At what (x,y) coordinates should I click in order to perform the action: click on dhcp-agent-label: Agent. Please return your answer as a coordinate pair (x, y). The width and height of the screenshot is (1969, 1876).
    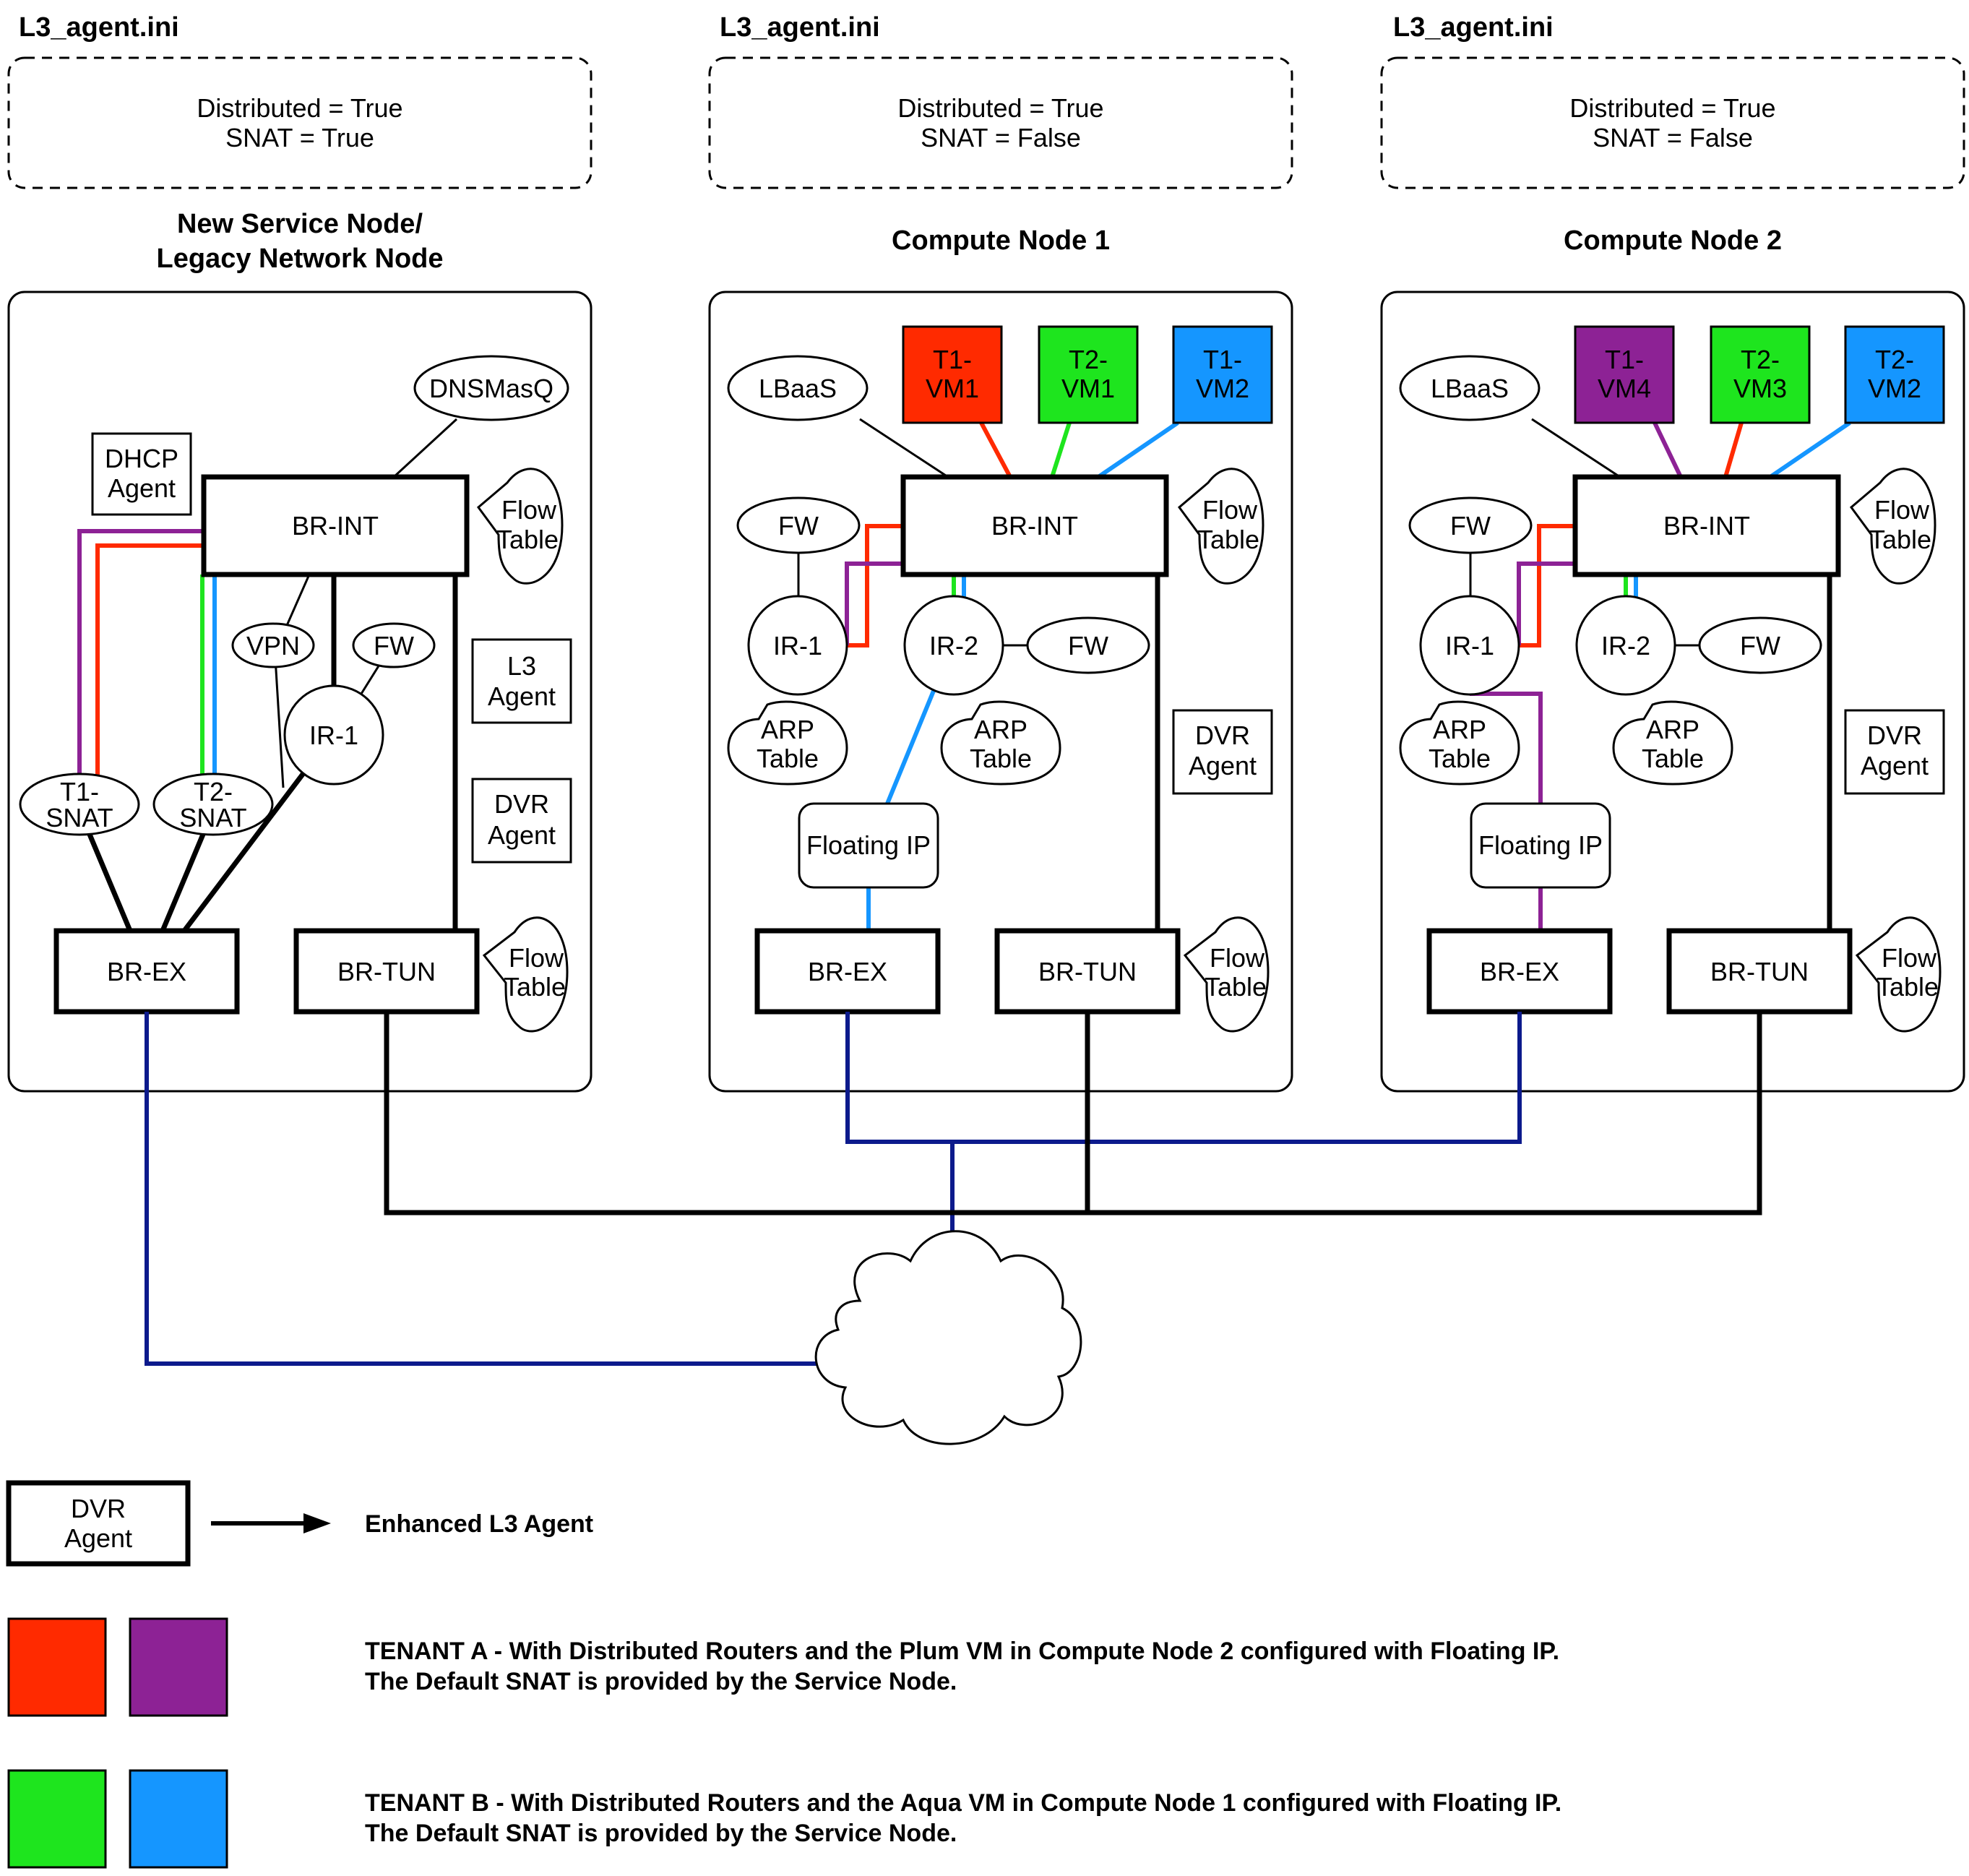
    Looking at the image, I should click on (142, 488).